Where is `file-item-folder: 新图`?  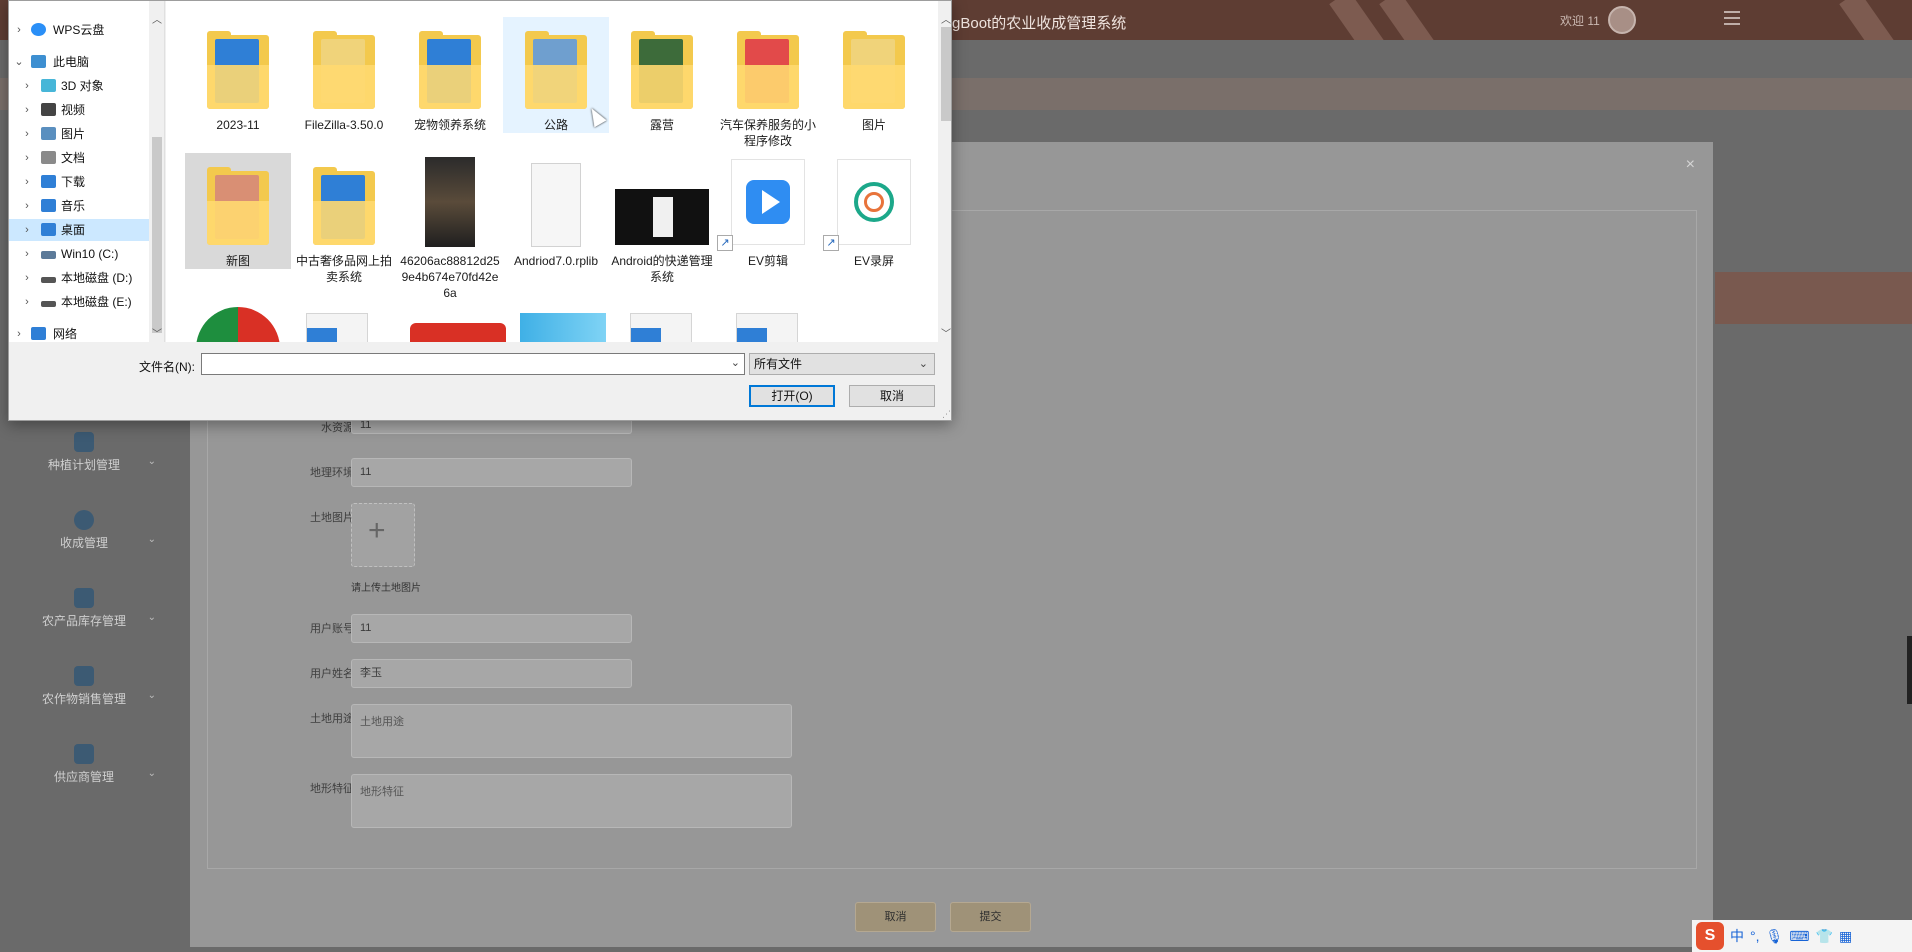
file-item-folder: 新图 is located at coordinates (238, 211).